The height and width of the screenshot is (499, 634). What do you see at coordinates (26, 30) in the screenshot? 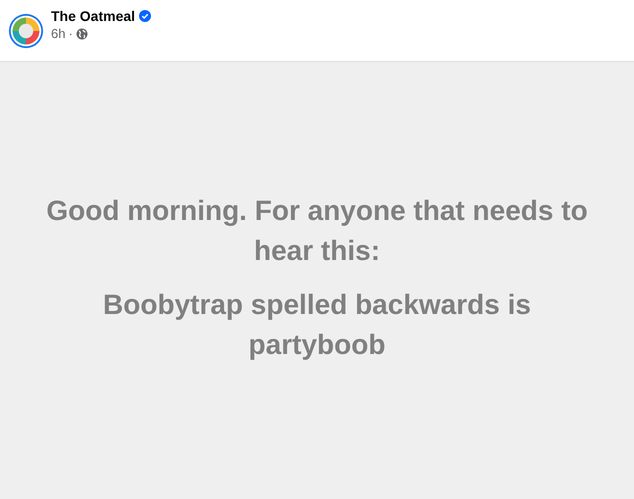
I see `avatar-icon` at bounding box center [26, 30].